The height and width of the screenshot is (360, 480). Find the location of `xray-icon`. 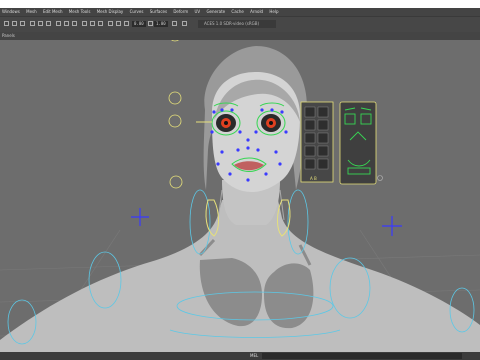

xray-icon is located at coordinates (118, 23).